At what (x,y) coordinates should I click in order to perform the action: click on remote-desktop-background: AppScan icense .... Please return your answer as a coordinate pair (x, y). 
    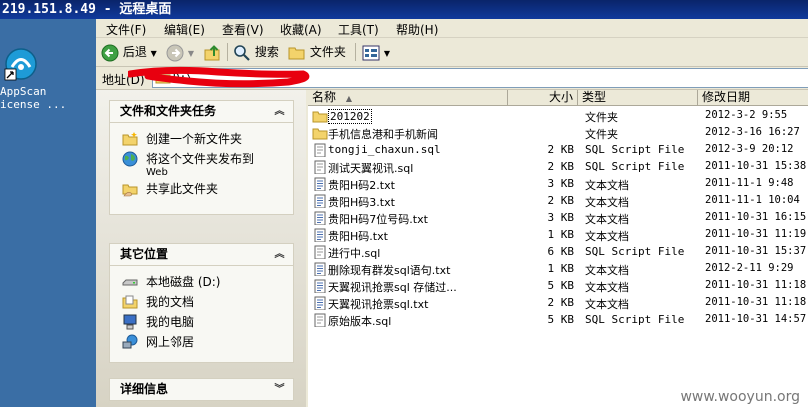
    Looking at the image, I should click on (48, 213).